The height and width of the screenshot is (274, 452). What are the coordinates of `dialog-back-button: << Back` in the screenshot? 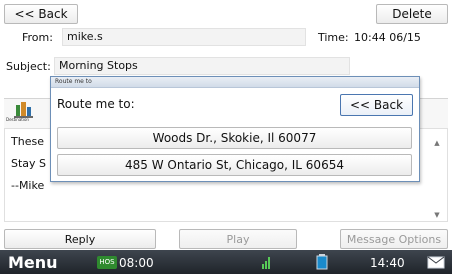 It's located at (376, 105).